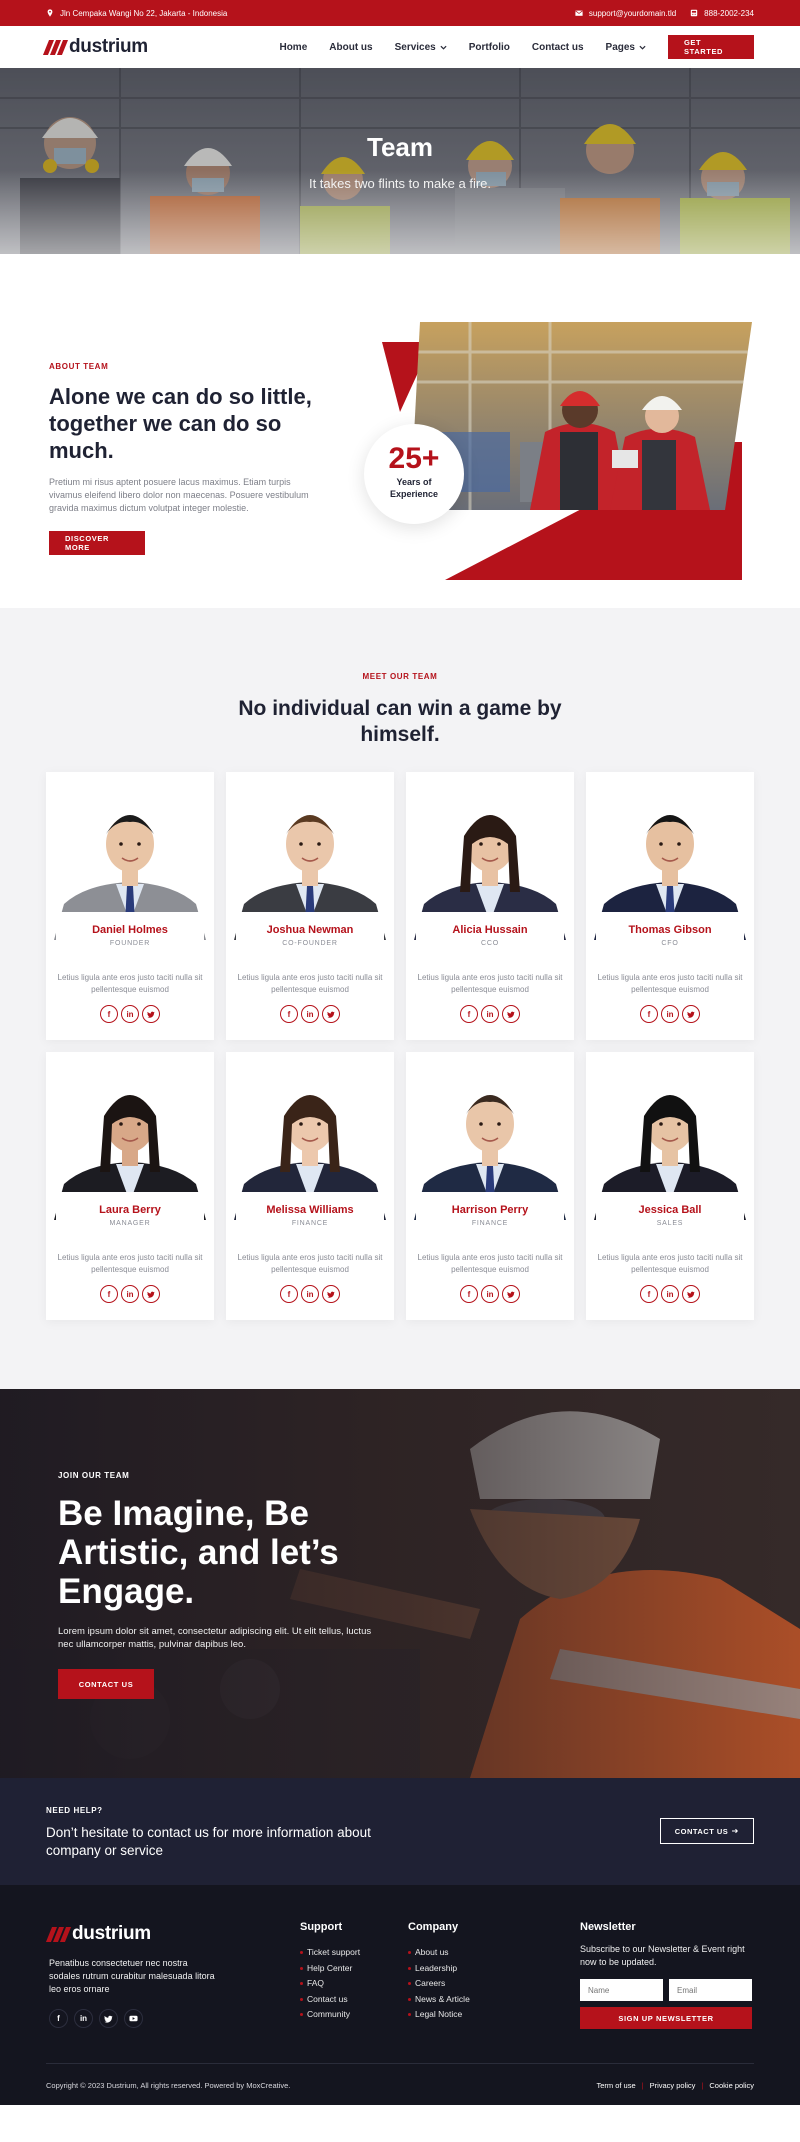 The width and height of the screenshot is (800, 2142). Describe the element at coordinates (330, 1969) in the screenshot. I see `support-link: Help Center` at that location.